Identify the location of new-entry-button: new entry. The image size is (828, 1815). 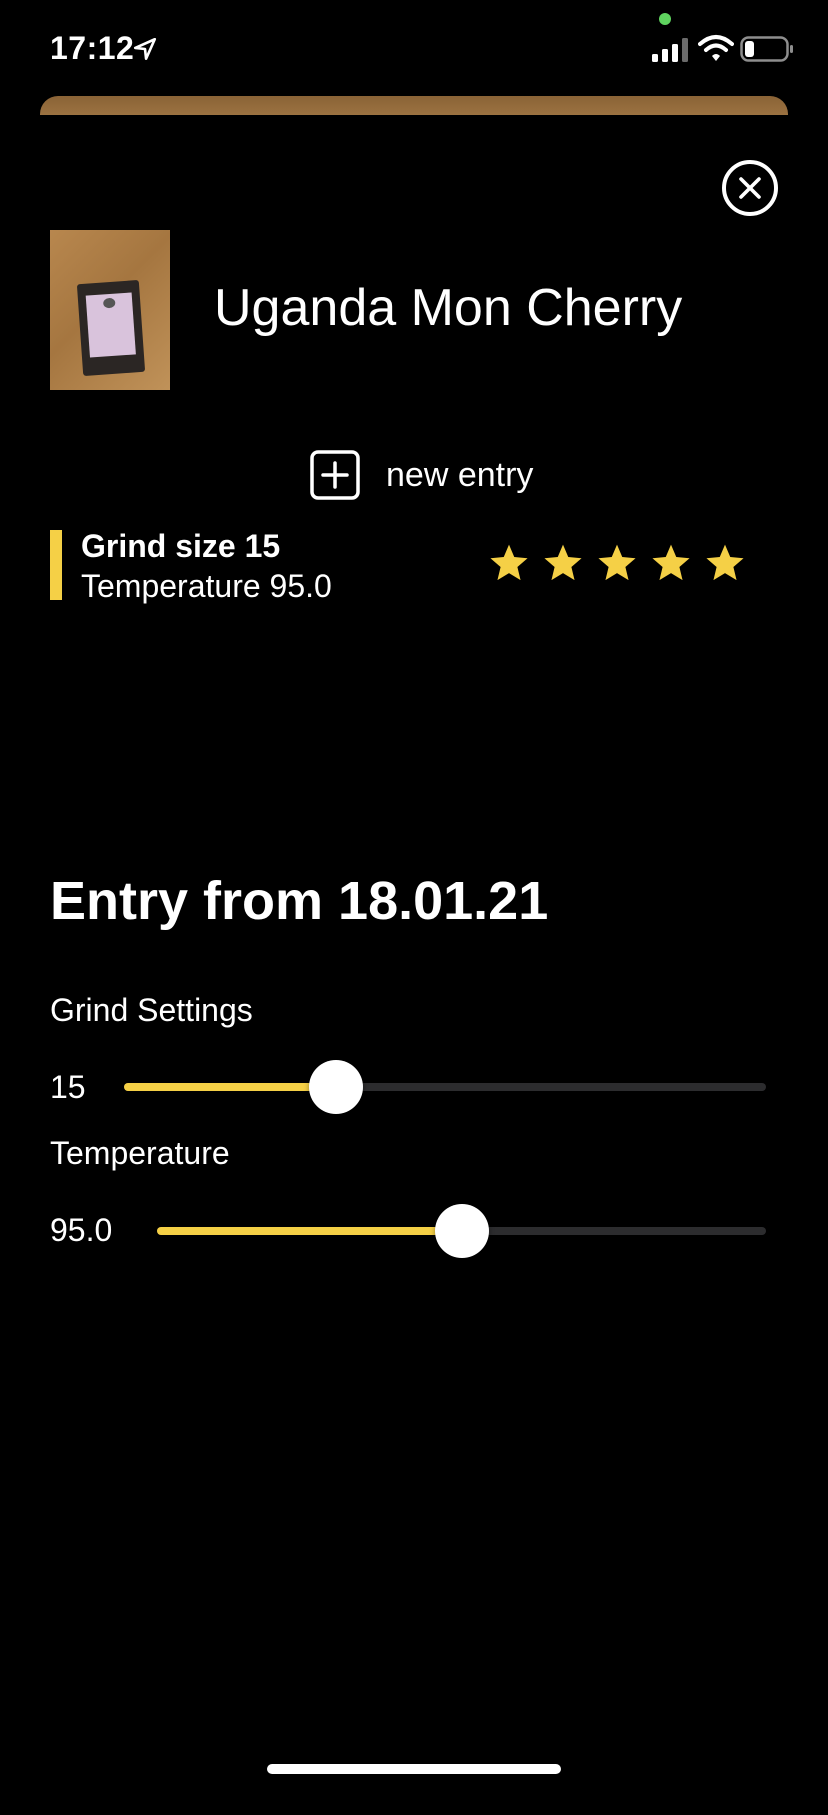
(421, 475).